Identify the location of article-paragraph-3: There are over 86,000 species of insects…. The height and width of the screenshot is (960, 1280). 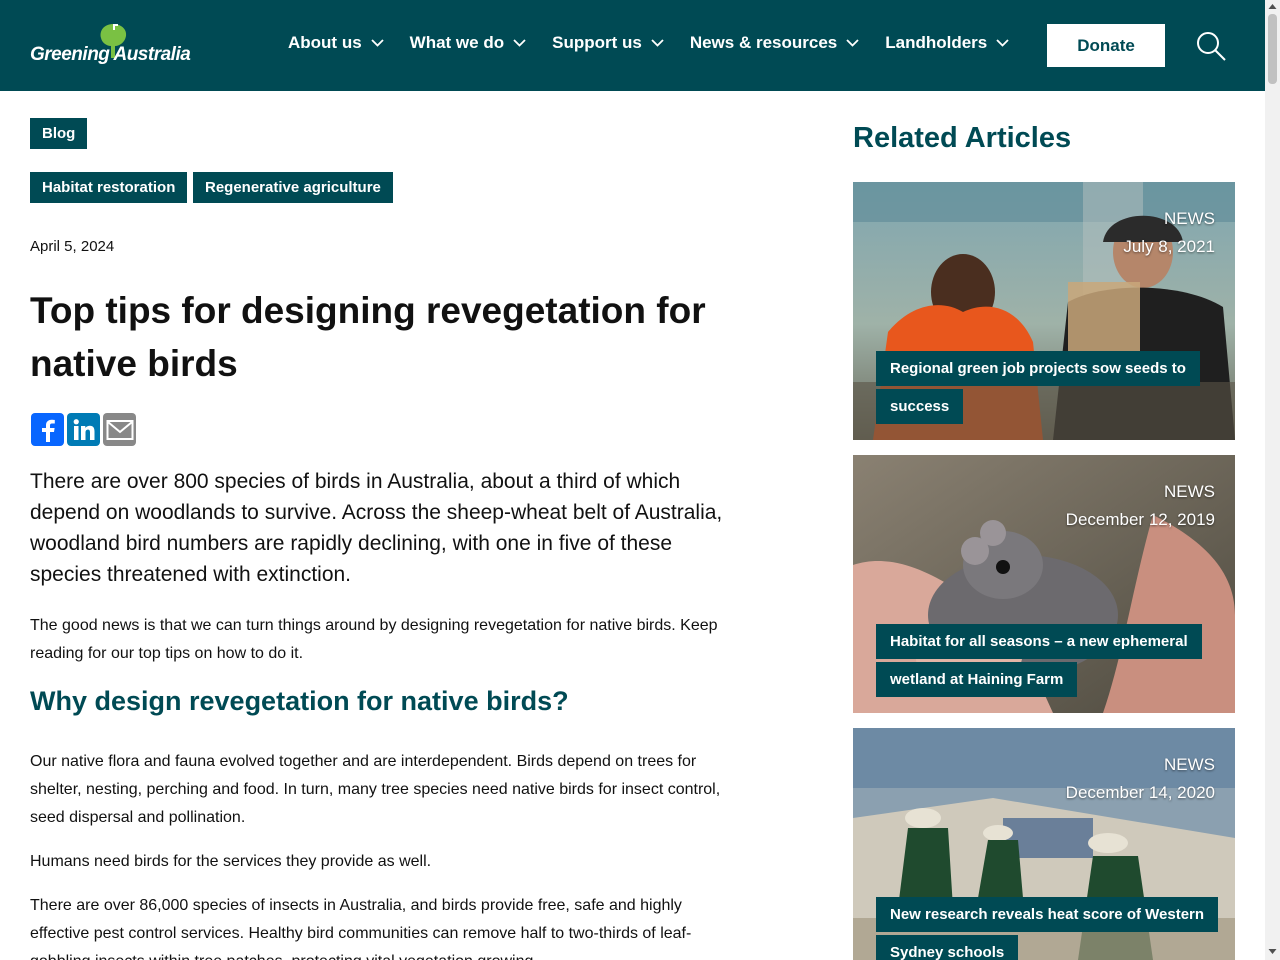
(361, 928).